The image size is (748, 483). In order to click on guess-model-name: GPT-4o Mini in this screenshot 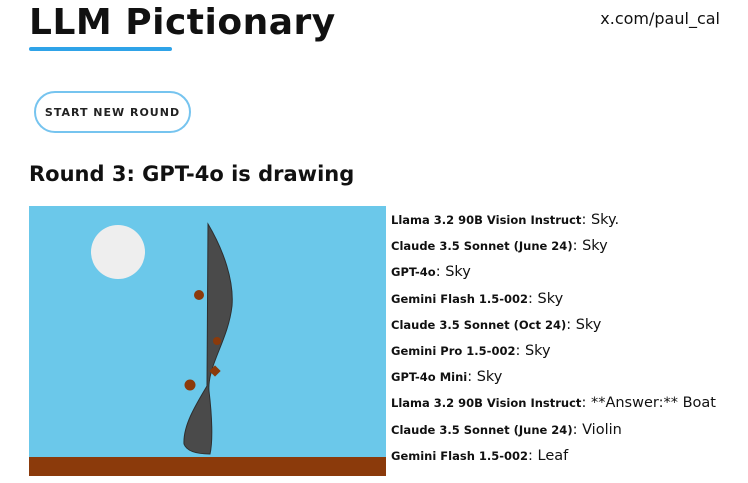, I will do `click(429, 377)`.